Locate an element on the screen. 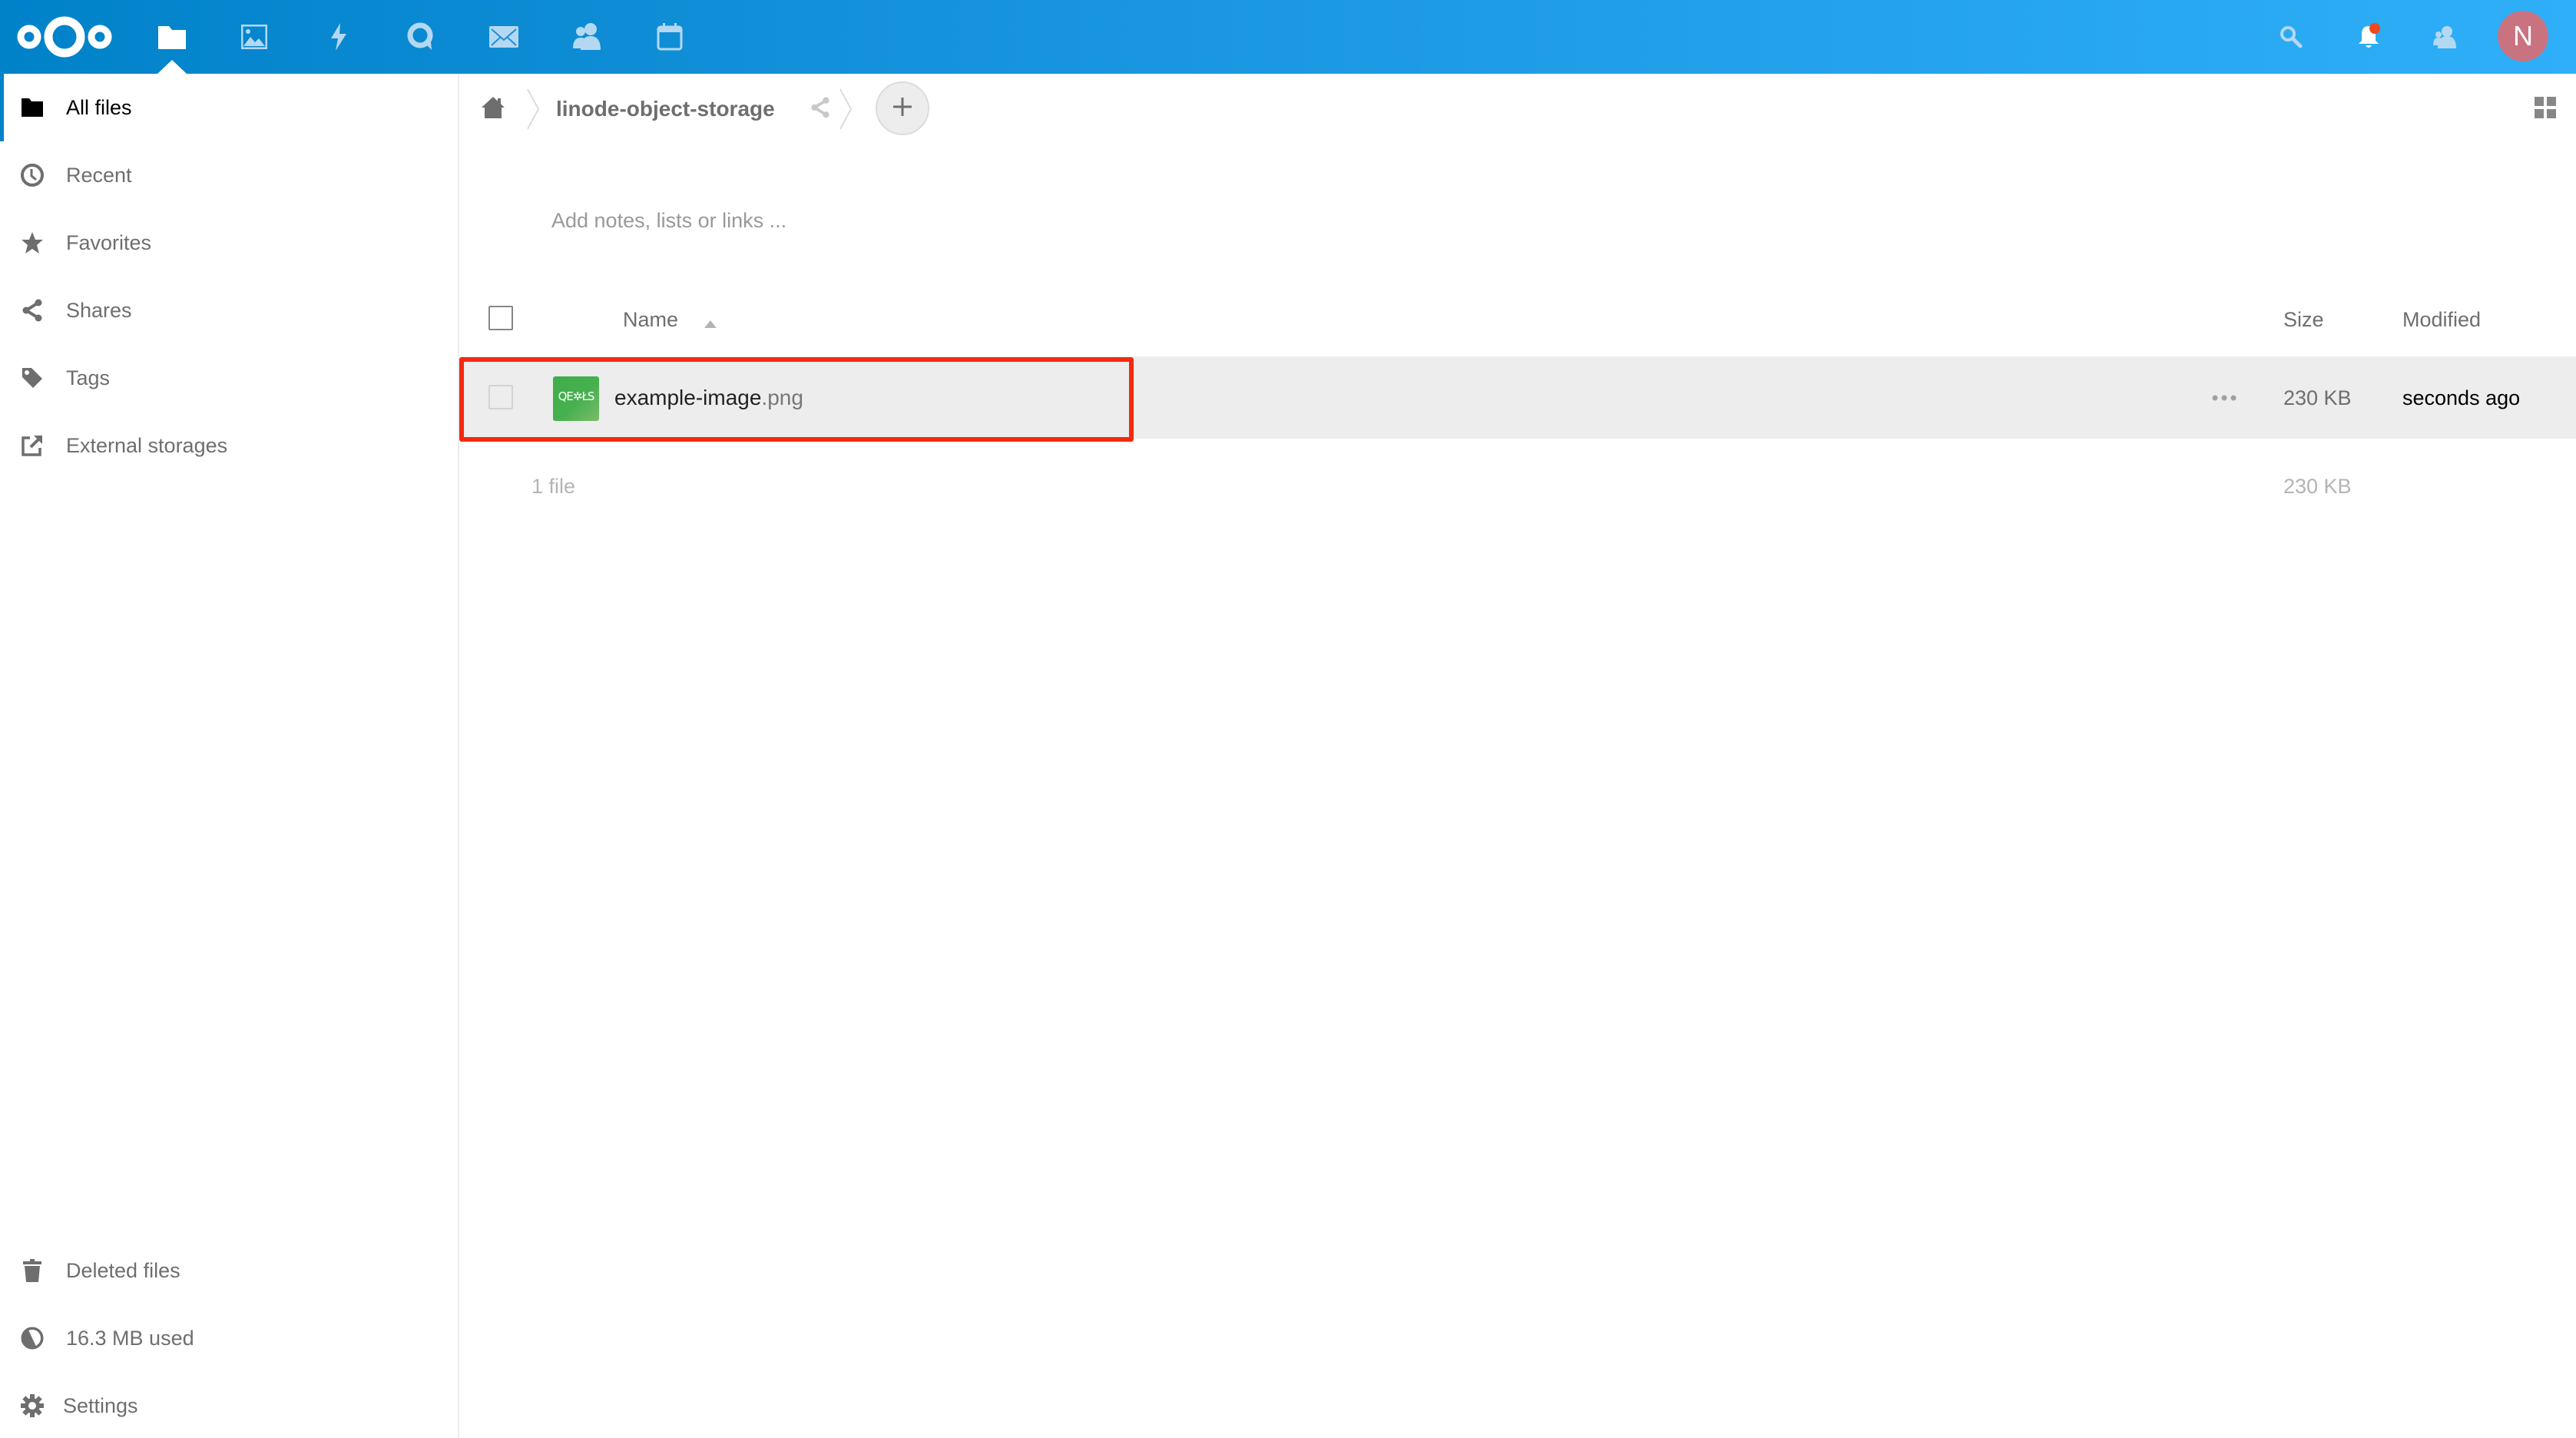 Image resolution: width=2576 pixels, height=1438 pixels. app-talk is located at coordinates (420, 37).